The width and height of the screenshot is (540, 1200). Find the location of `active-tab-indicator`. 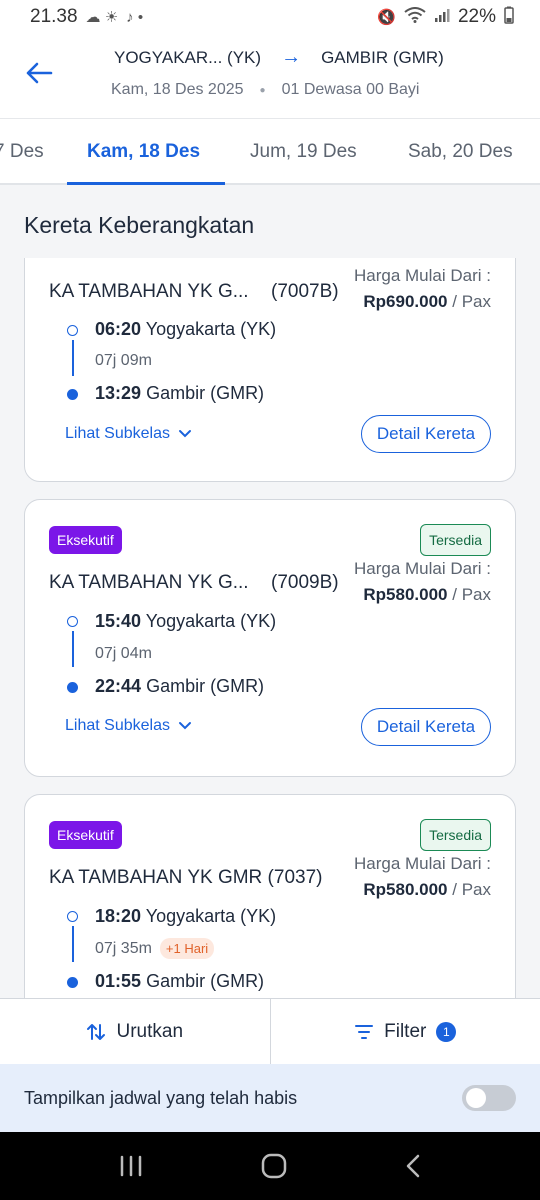

active-tab-indicator is located at coordinates (146, 183).